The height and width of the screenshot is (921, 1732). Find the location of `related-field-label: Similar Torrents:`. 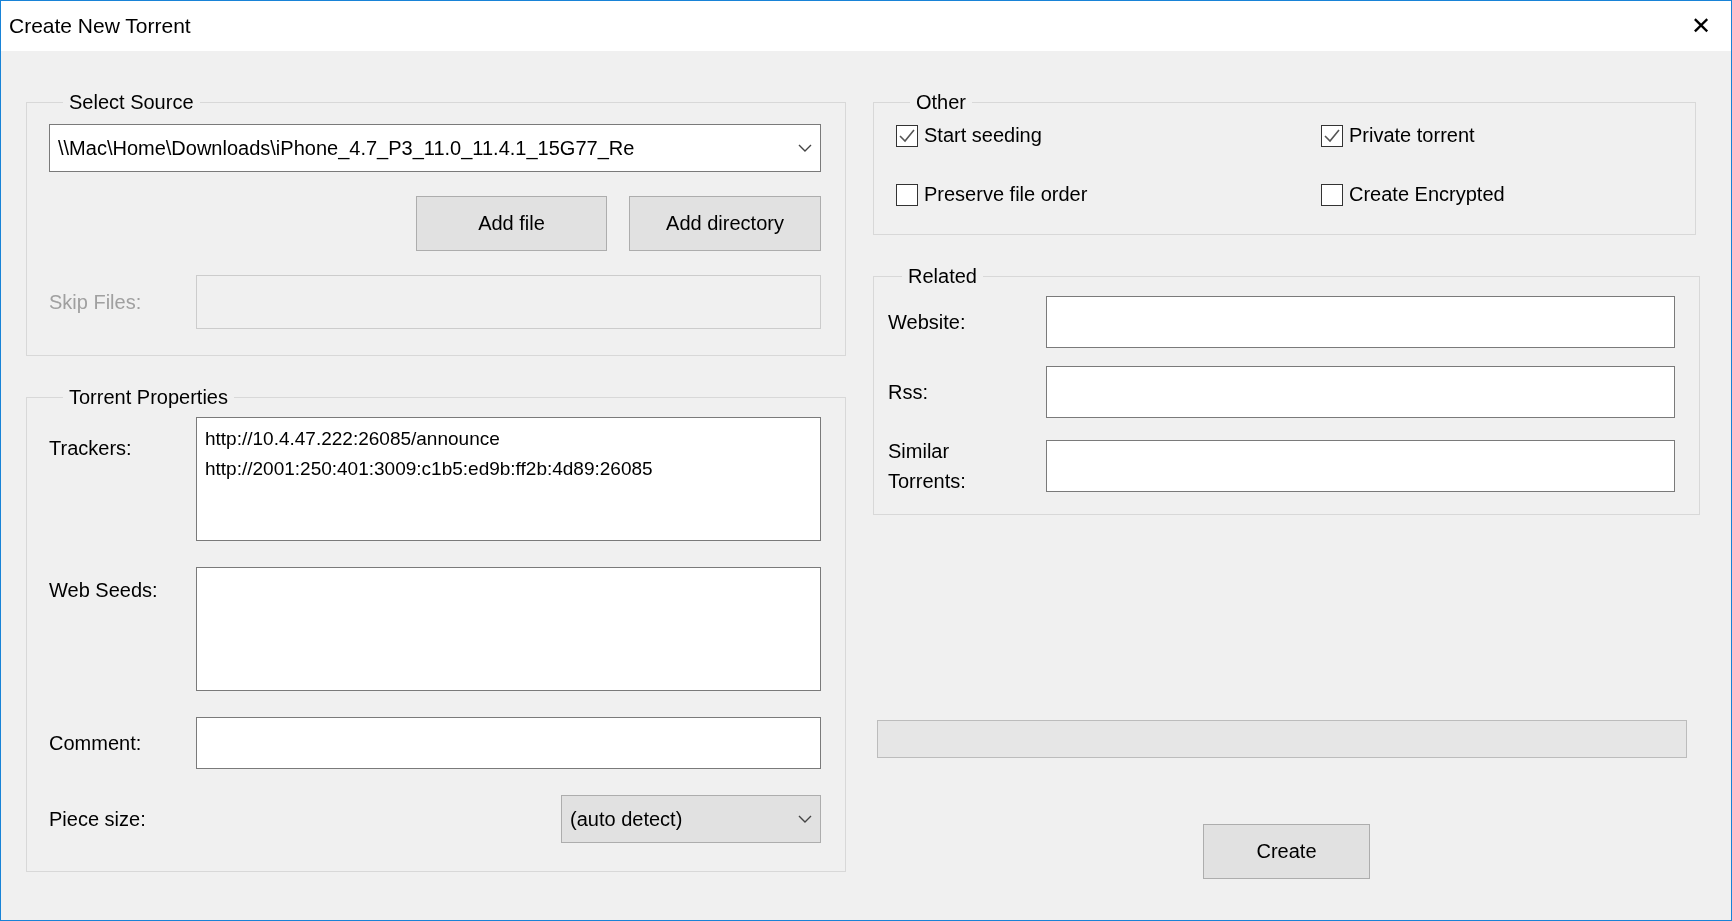

related-field-label: Similar Torrents: is located at coordinates (927, 466).